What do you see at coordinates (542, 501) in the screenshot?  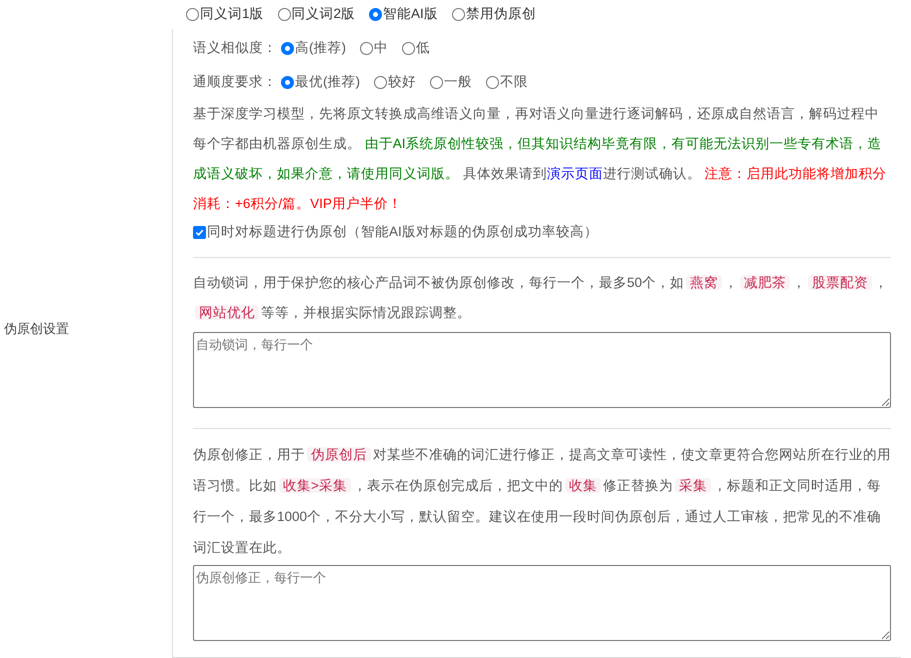 I see `fix-description: 伪原创修正，用于 伪原创后 对某些不准确的词汇进行修正，提高文章可读性，使文章更符合您网站所在行业的用语习惯。比如 收集>采集 ，表示在伪原创完成后，把文中的 收集 修正替换为 采集 ，标题和正文同时适用，每行一个，最多1000个，不分大小写，默认留空。建议在使用一段时间伪原创后，通过人工审核，把常见的不准确词汇设置在此。` at bounding box center [542, 501].